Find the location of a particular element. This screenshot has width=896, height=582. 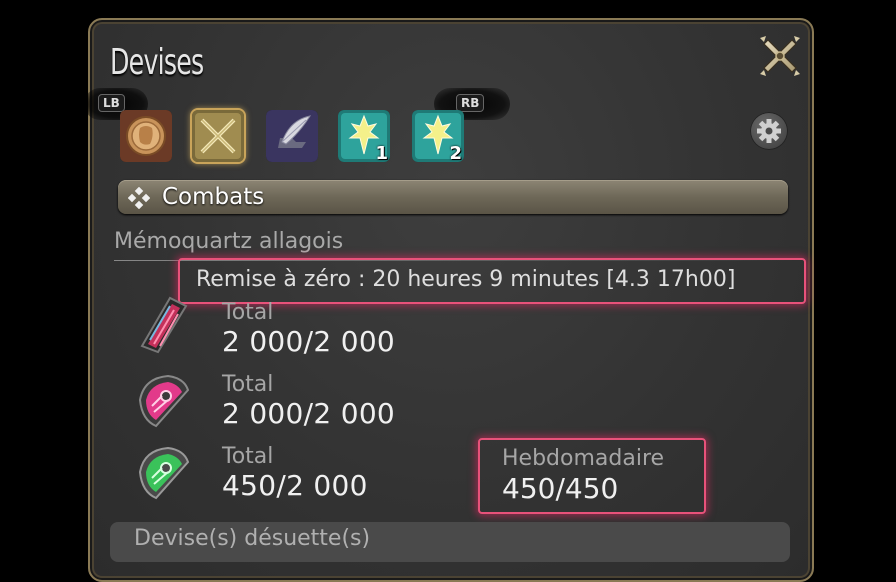

weekly-value: 450/450 is located at coordinates (560, 488).